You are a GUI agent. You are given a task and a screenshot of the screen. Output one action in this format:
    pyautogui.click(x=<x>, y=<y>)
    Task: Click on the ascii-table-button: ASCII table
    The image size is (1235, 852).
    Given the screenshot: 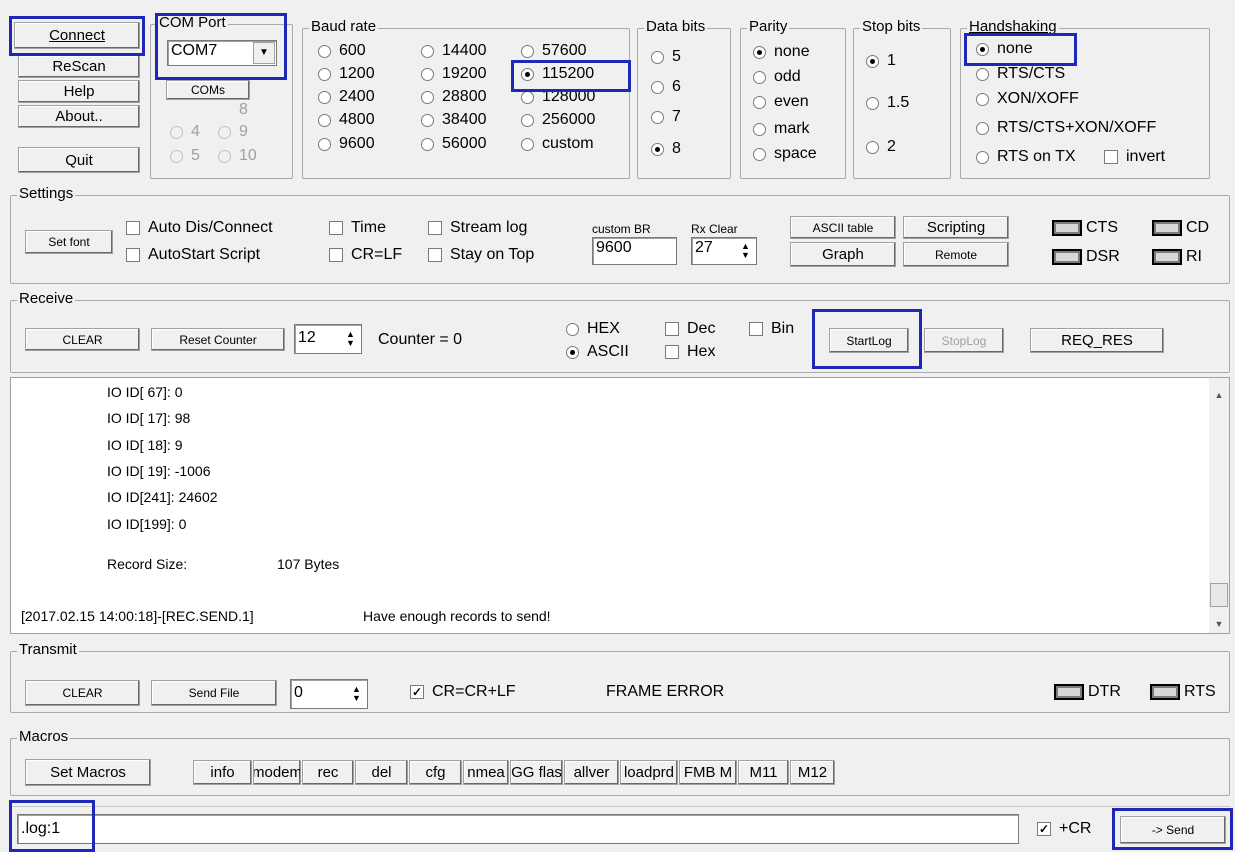 What is the action you would take?
    pyautogui.click(x=843, y=227)
    